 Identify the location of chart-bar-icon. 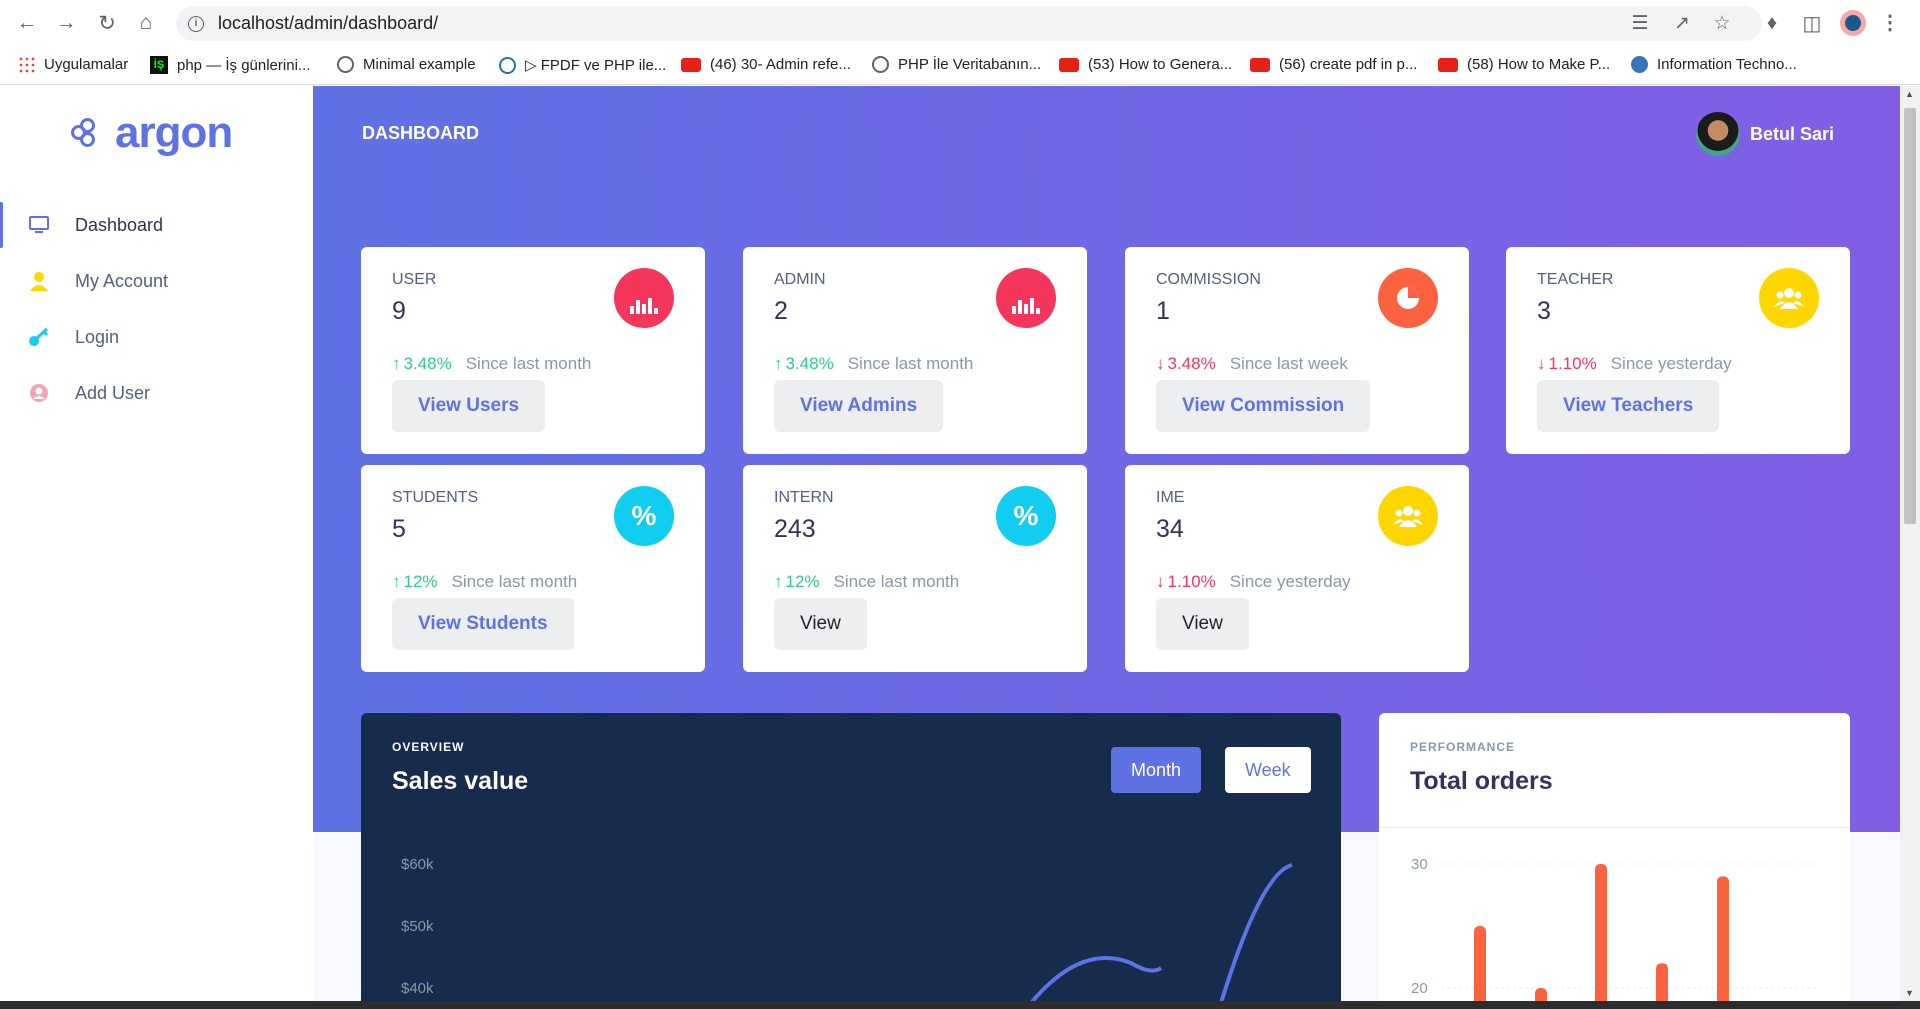
(1026, 298).